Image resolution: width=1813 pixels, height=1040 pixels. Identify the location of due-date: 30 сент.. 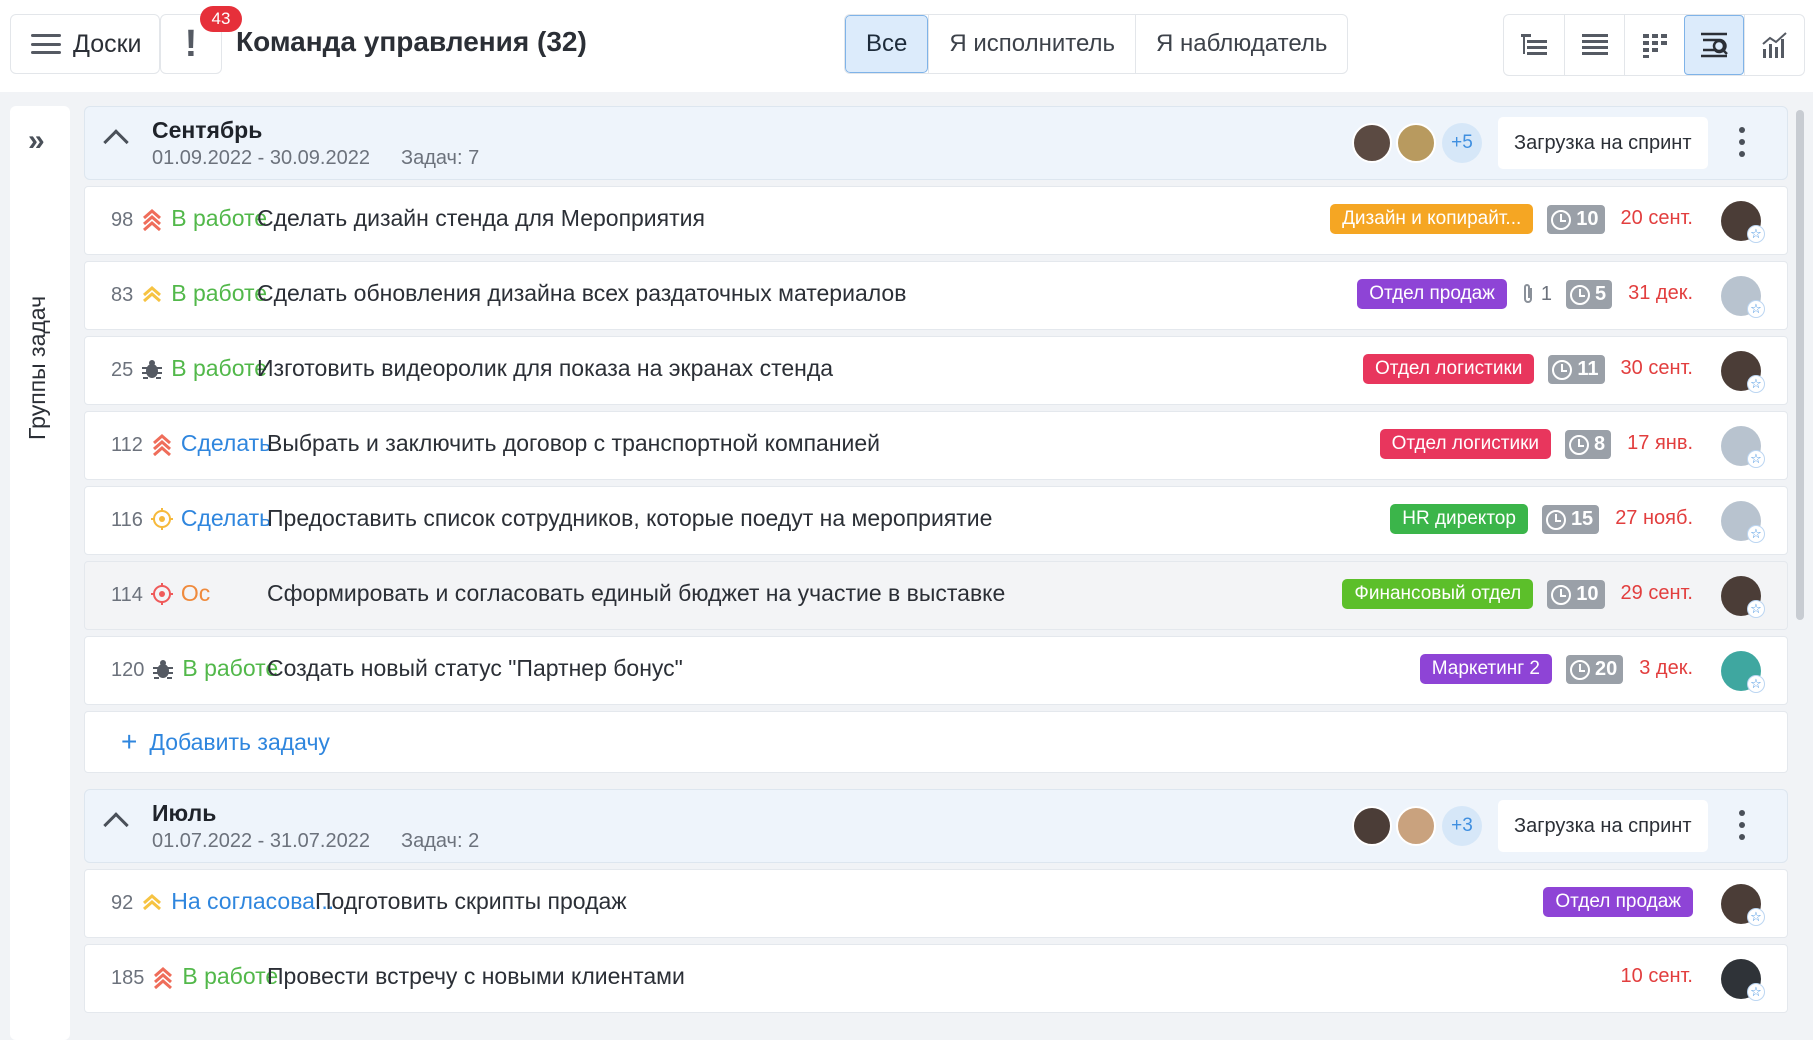
(1656, 368).